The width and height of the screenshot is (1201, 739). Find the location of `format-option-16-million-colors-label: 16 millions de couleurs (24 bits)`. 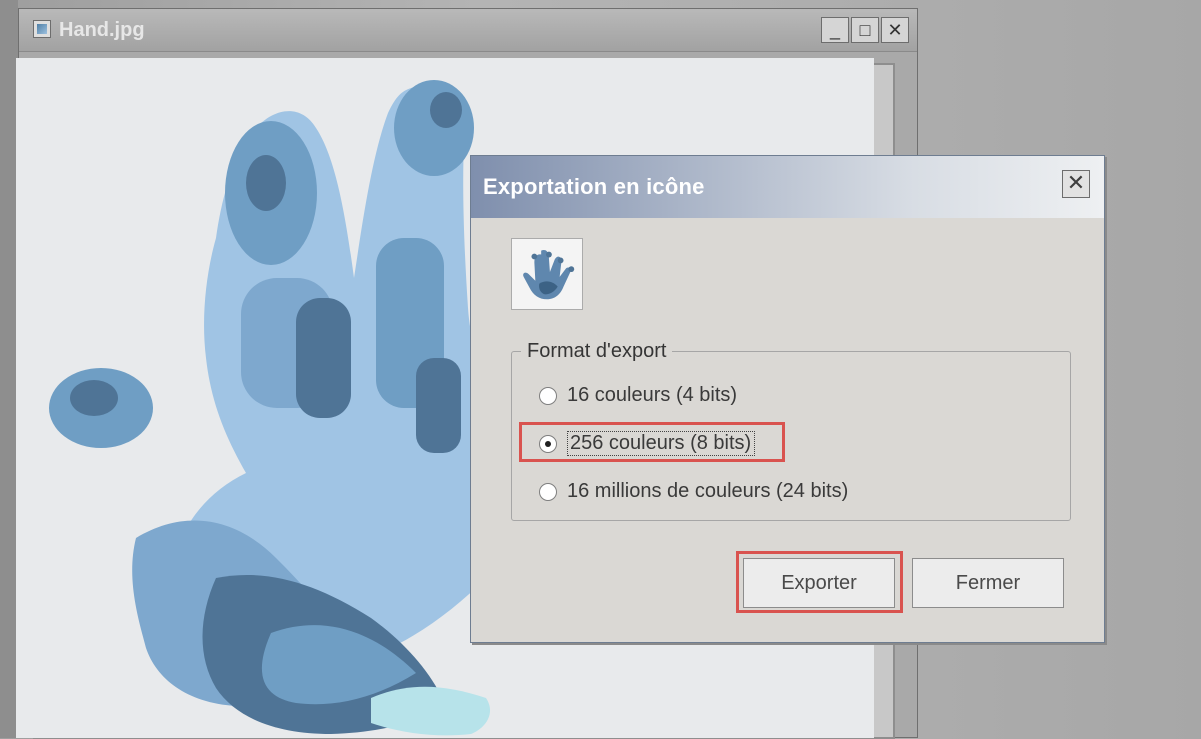

format-option-16-million-colors-label: 16 millions de couleurs (24 bits) is located at coordinates (708, 491).